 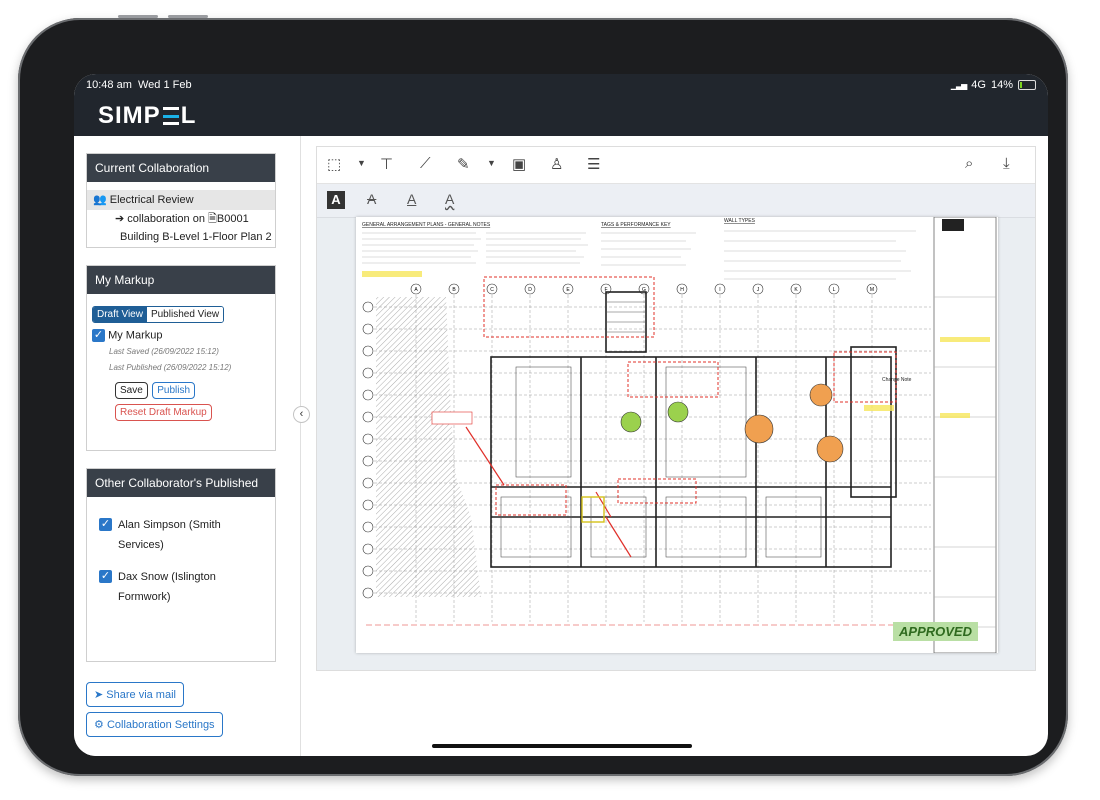 I want to click on title-block, so click(x=965, y=435).